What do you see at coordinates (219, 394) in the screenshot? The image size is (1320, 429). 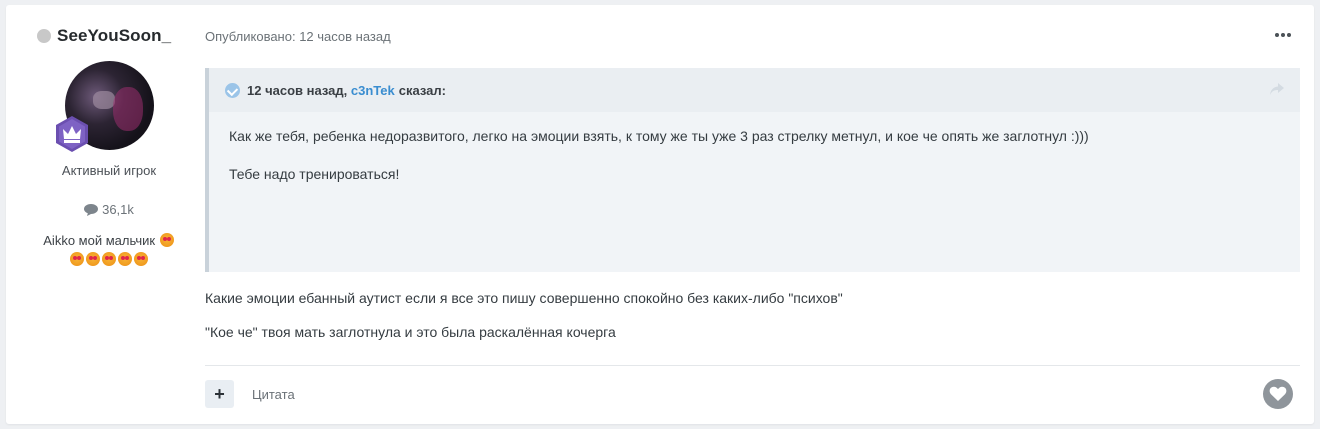 I see `multiquote-plus-button: +` at bounding box center [219, 394].